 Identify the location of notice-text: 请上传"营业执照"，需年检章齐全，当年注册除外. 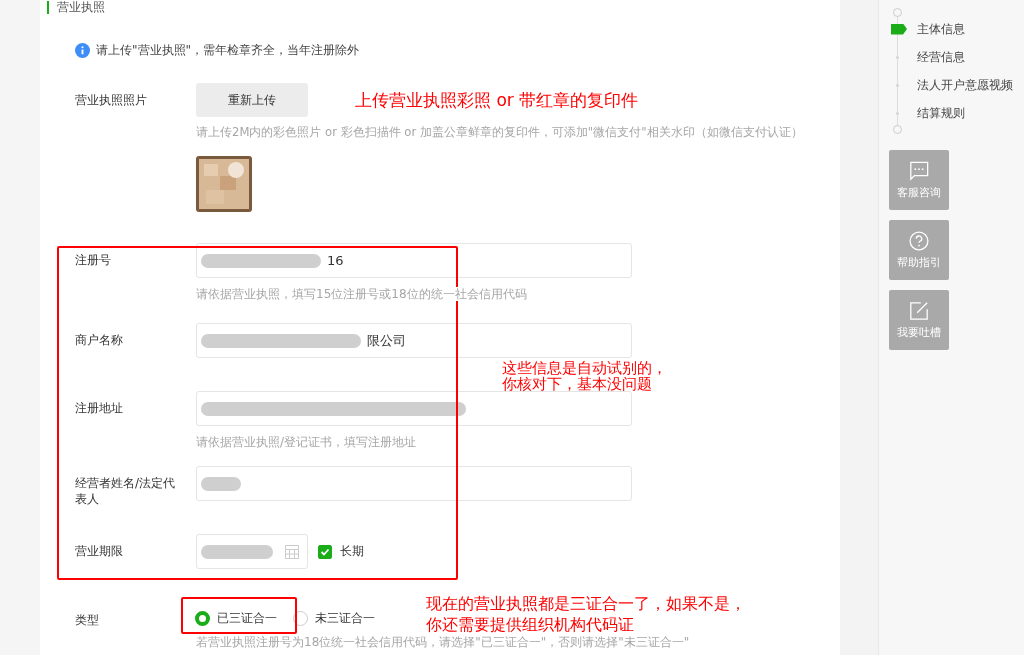
(228, 50).